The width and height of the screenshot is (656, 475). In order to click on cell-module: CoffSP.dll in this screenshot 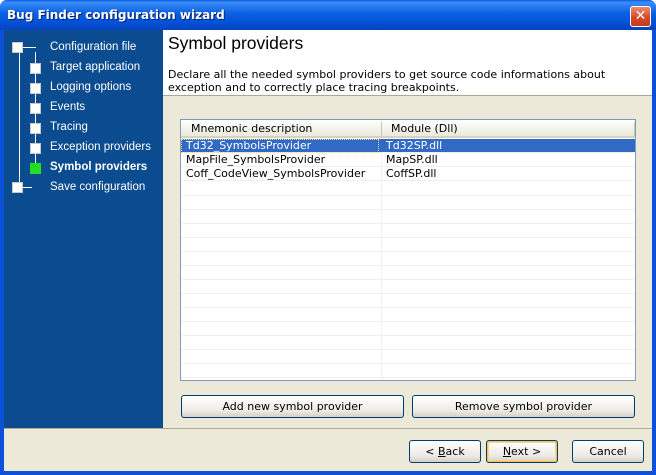, I will do `click(411, 173)`.